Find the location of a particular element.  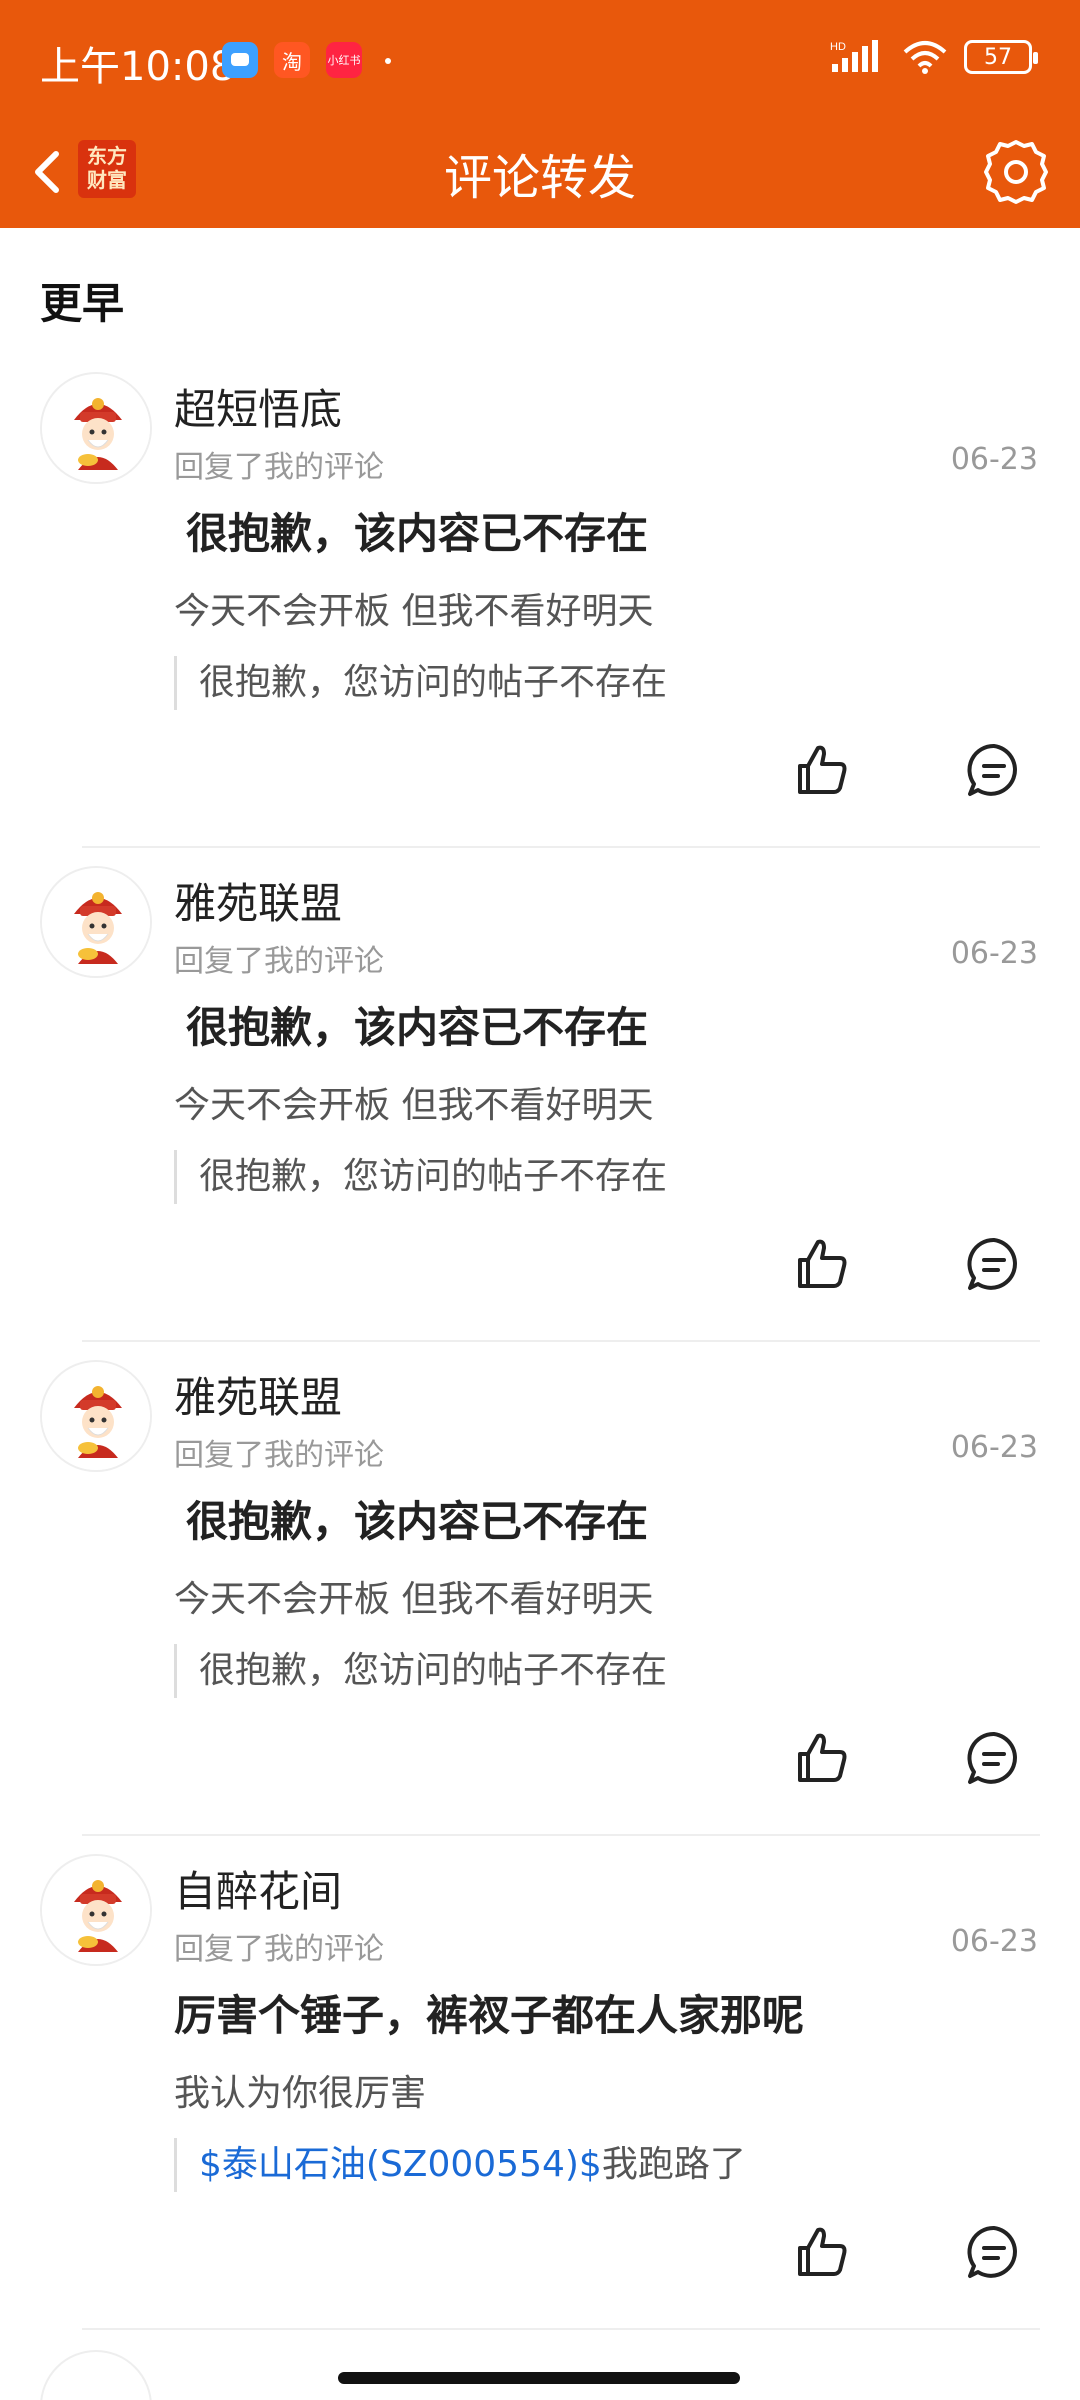

app-header: 上午10:08 淘 小红书 HD 57 东方财富 评论转发 is located at coordinates (540, 114).